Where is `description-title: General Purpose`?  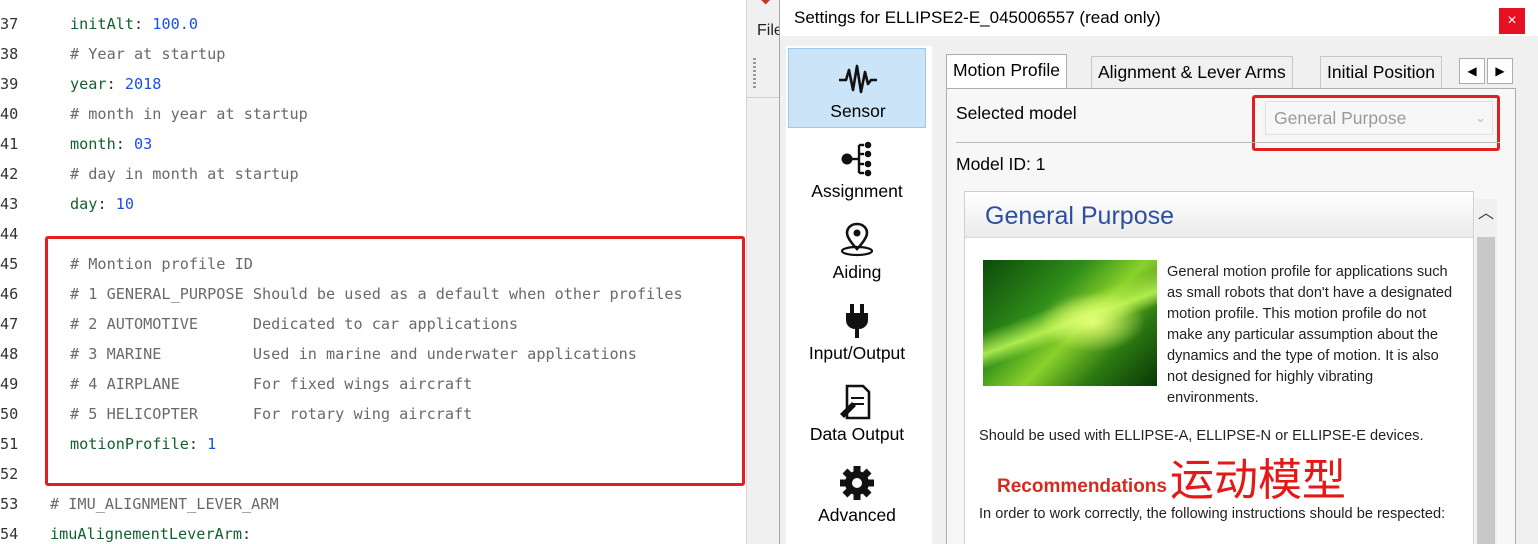 description-title: General Purpose is located at coordinates (1080, 216).